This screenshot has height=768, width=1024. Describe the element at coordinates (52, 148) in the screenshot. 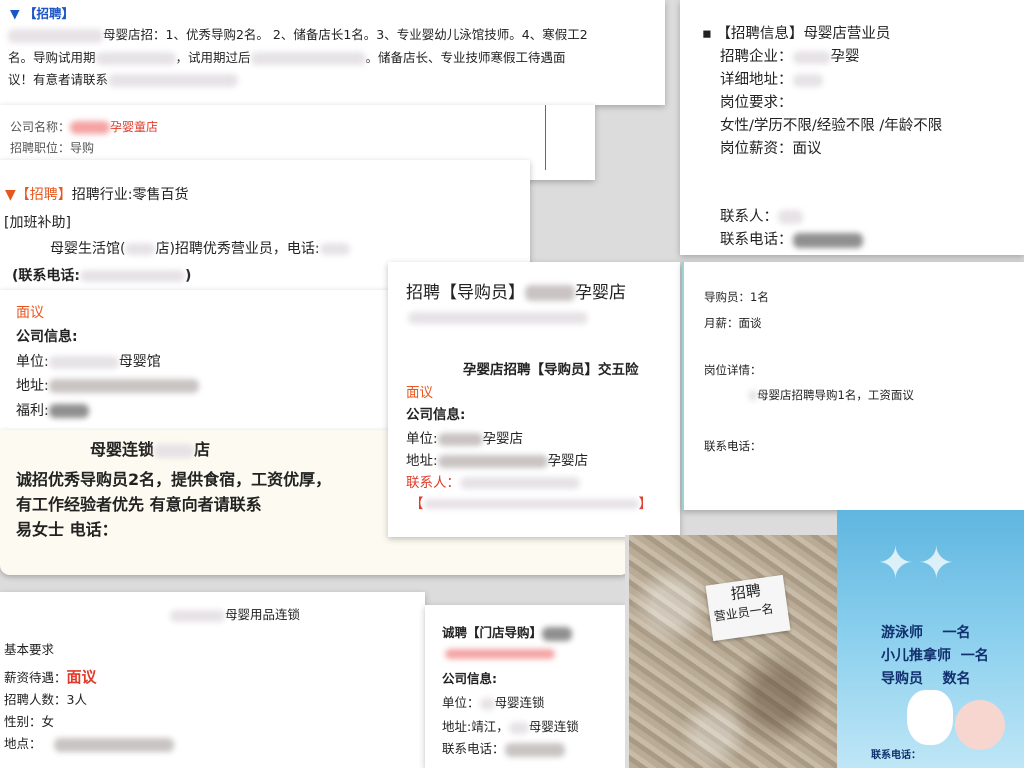

I see `card2-position: 招聘职位：导购` at that location.